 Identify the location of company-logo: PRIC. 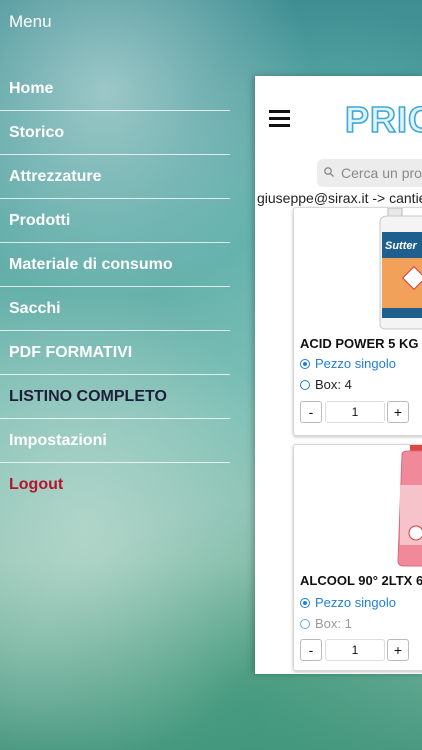
(383, 119).